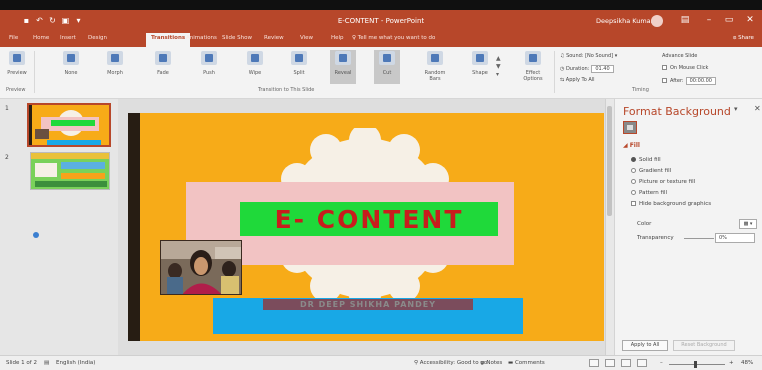 Image resolution: width=762 pixels, height=370 pixels. What do you see at coordinates (689, 68) in the screenshot?
I see `on-mouse-click-label: On Mouse Click` at bounding box center [689, 68].